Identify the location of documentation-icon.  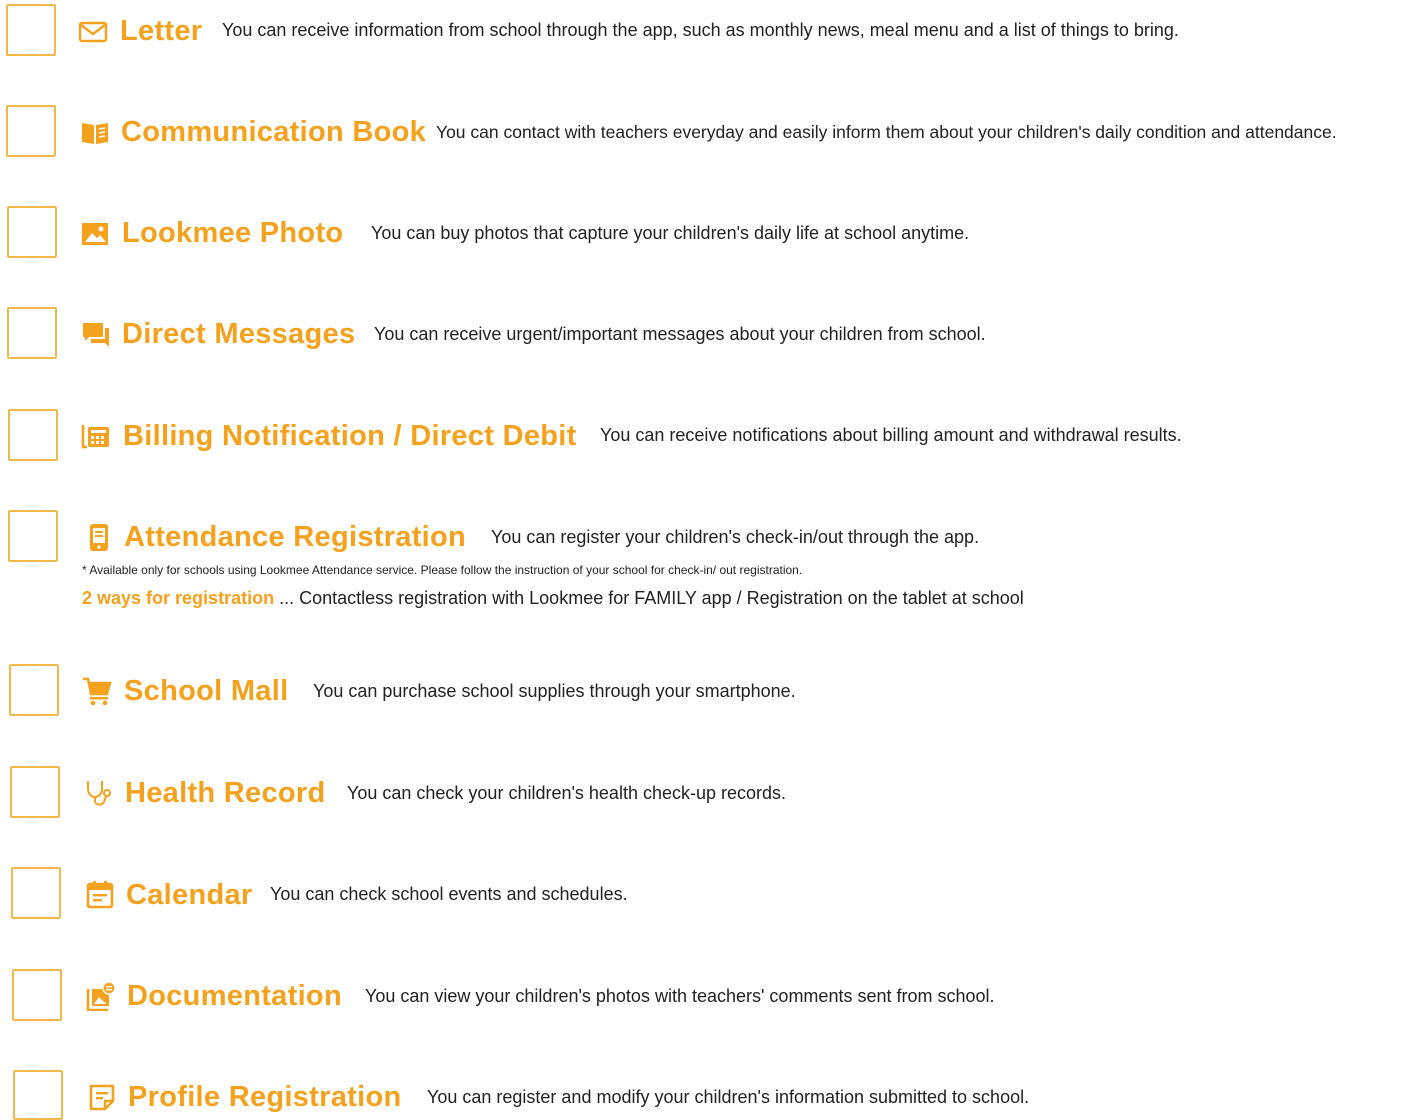
(101, 996).